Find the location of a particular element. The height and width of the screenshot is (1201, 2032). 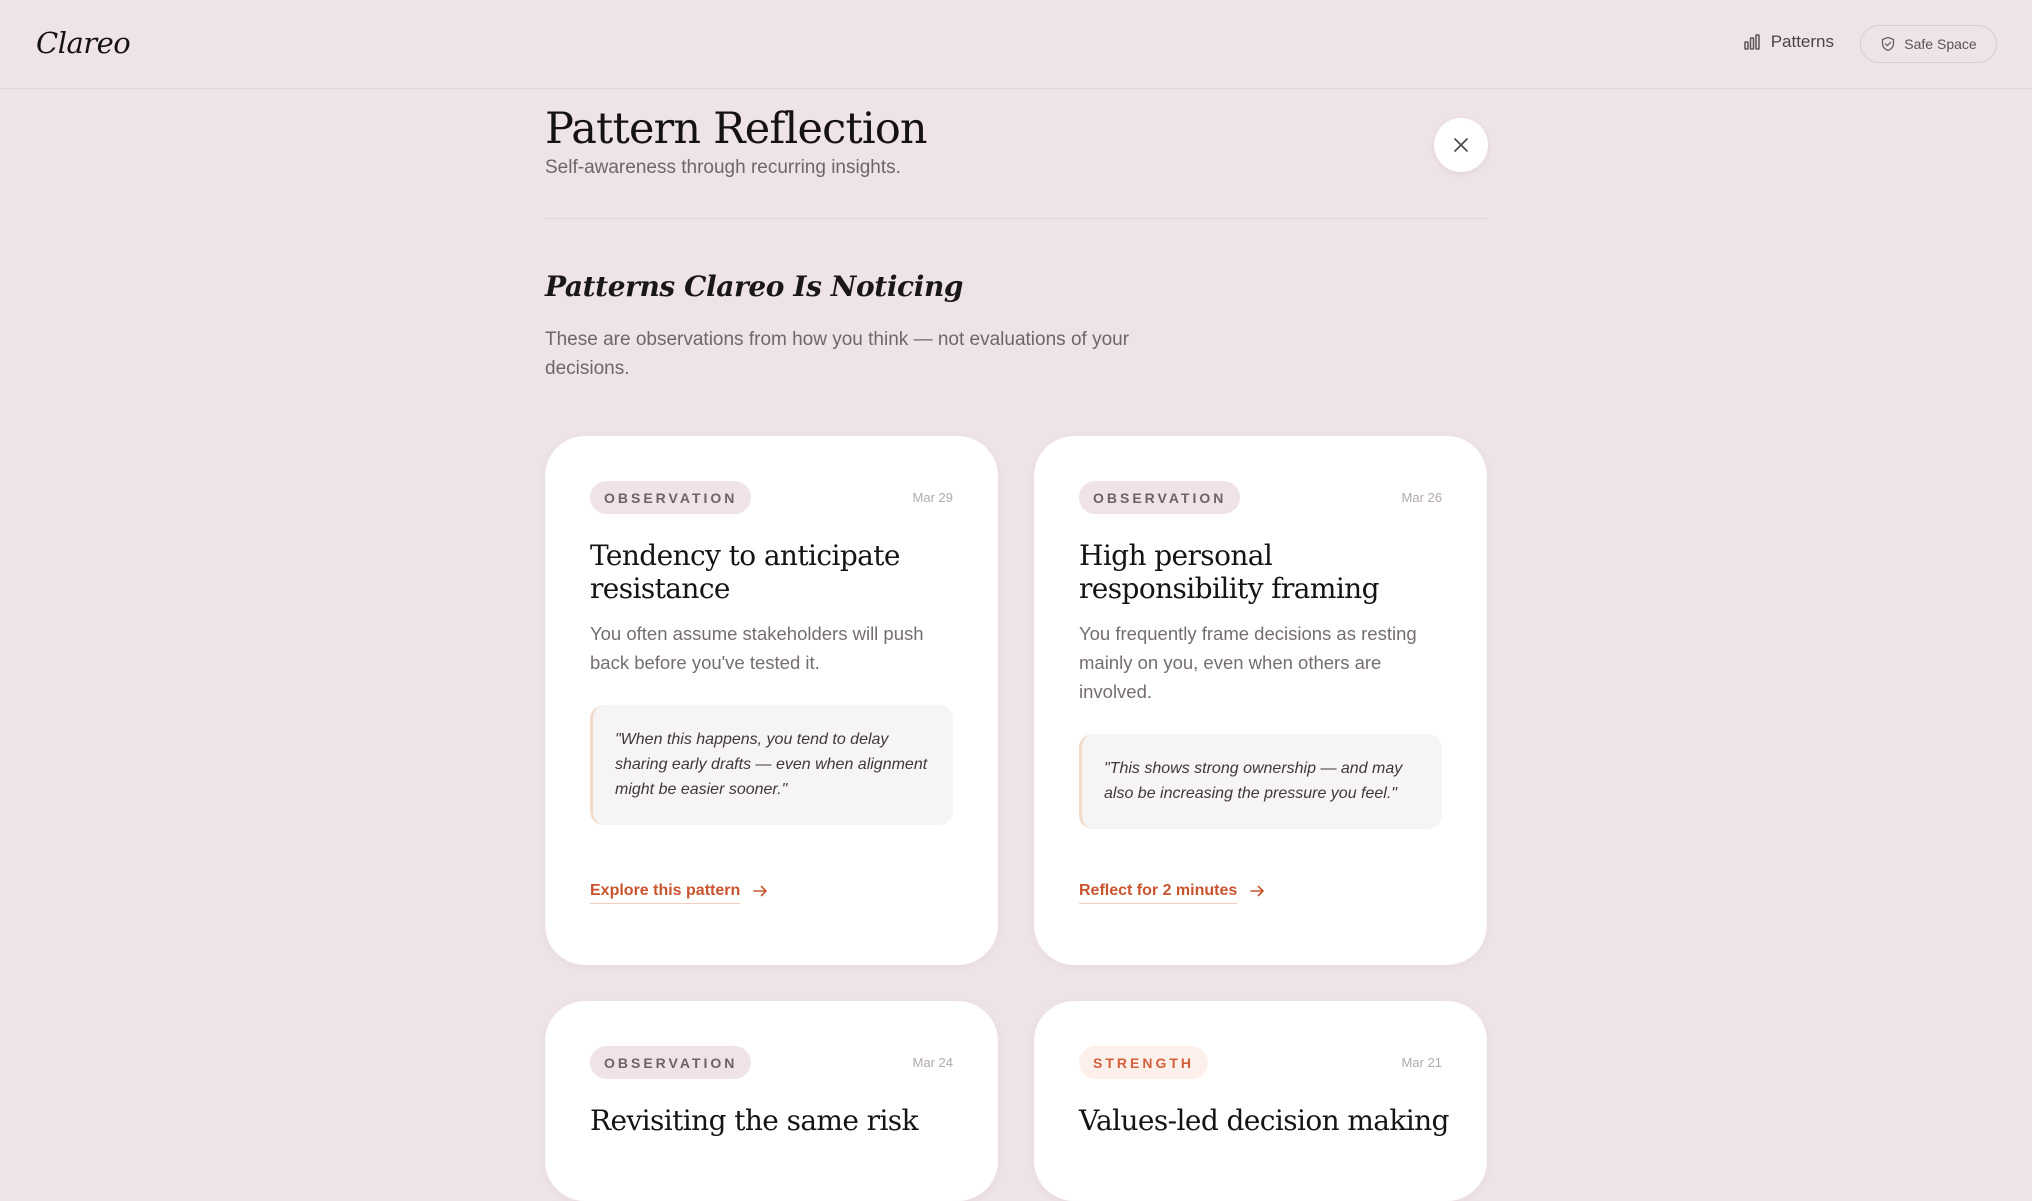

top-bar: Clareo Patterns Safe Space is located at coordinates (1016, 44).